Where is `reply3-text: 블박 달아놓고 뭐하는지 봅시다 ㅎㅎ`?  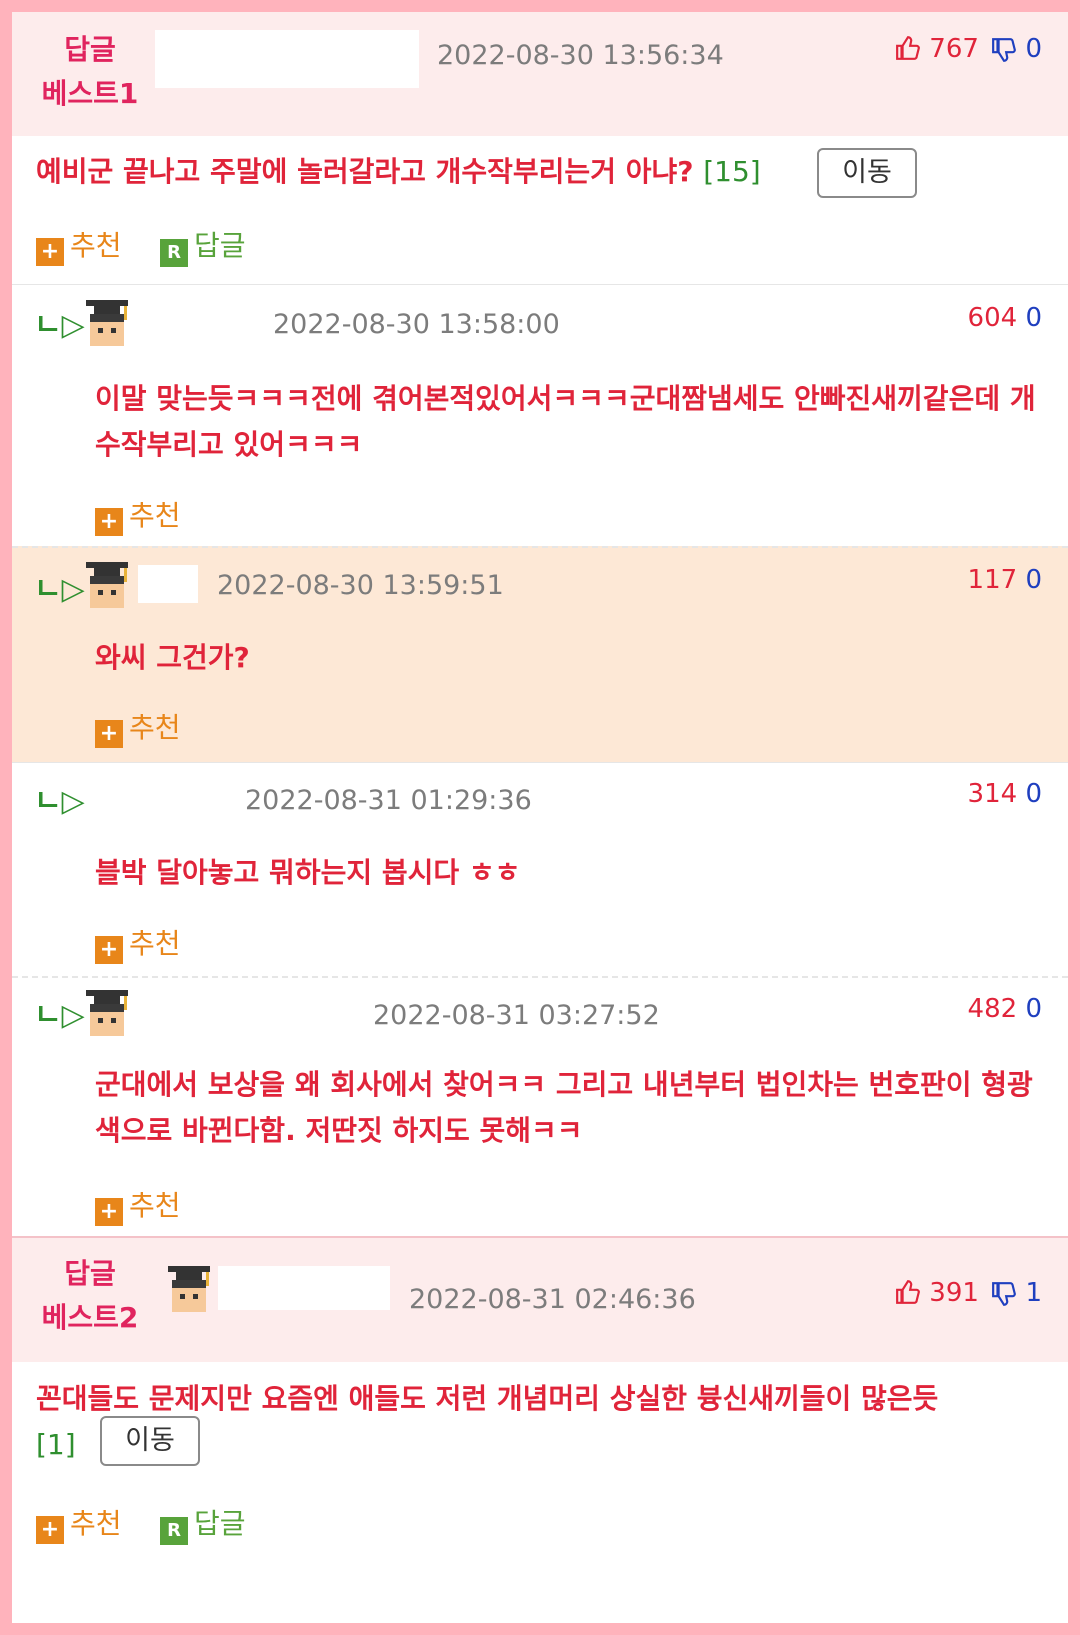 reply3-text: 블박 달아놓고 뭐하는지 봅시다 ㅎㅎ is located at coordinates (308, 872).